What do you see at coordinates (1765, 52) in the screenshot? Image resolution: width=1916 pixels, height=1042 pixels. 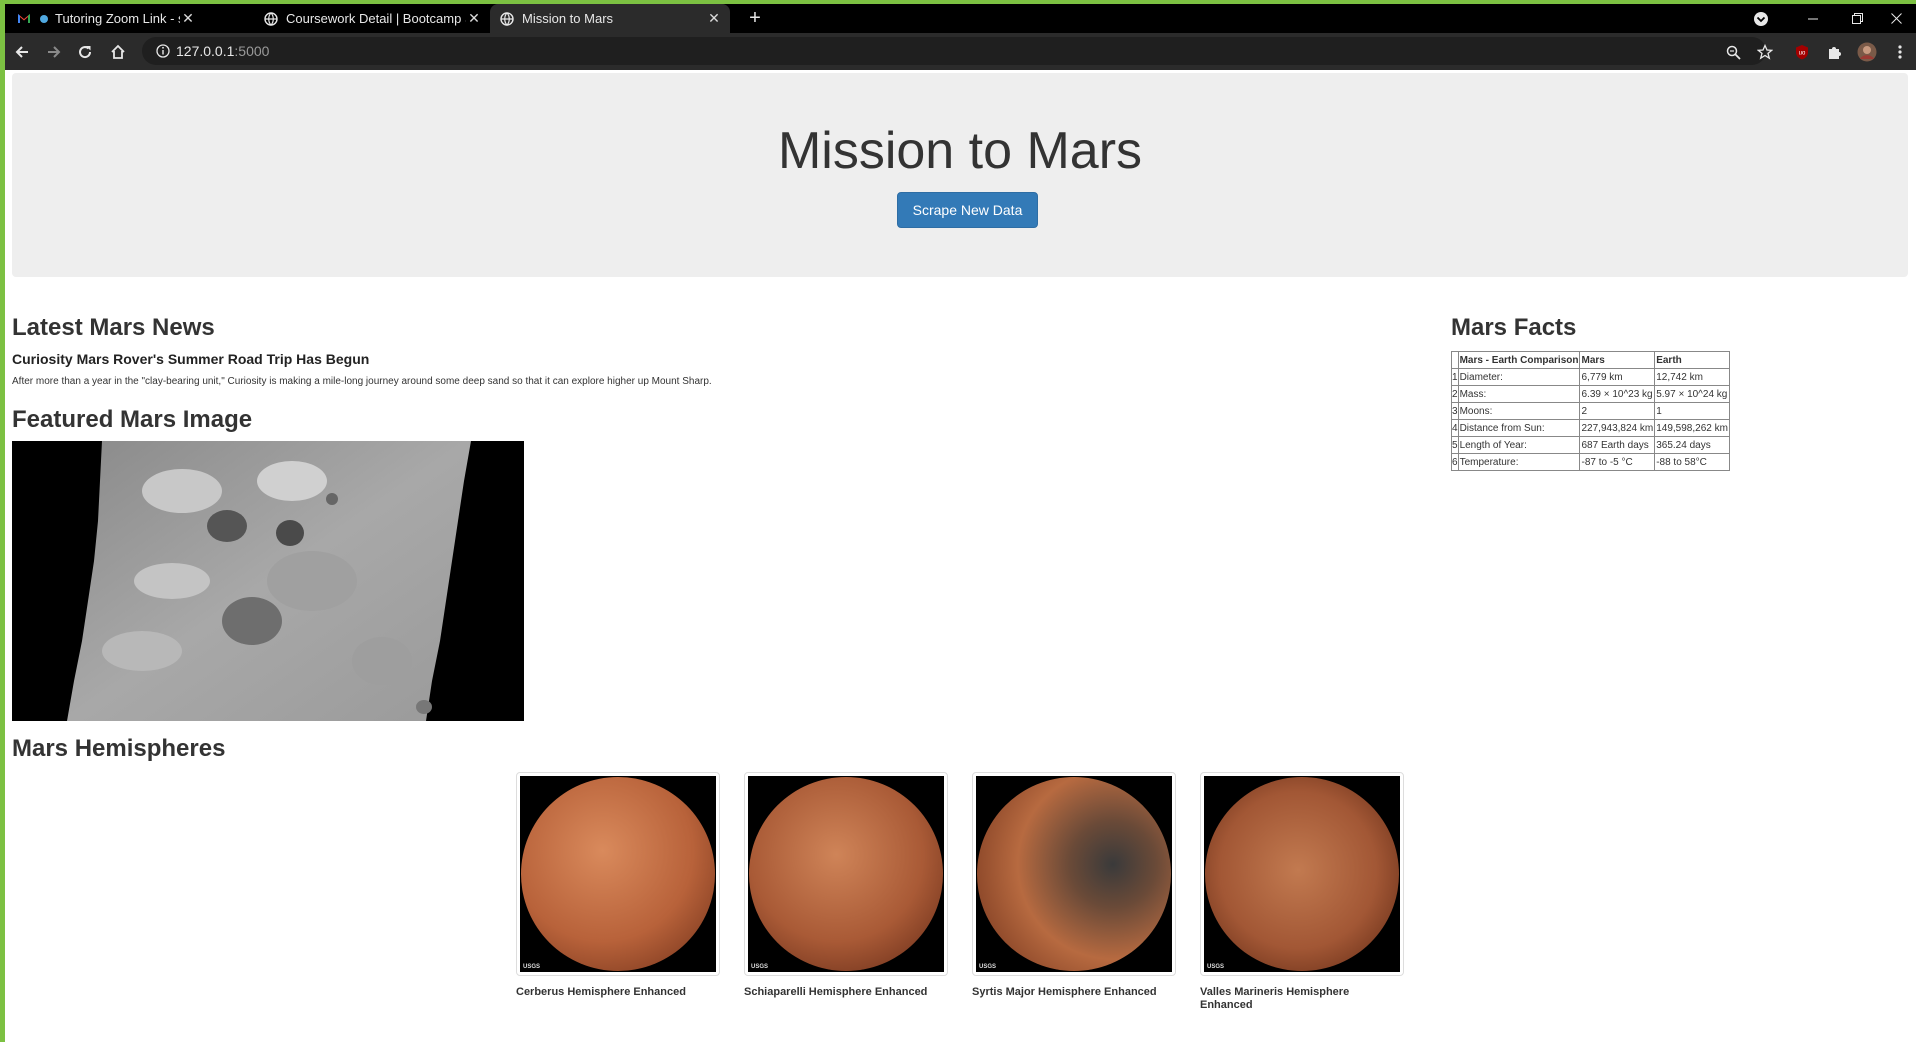 I see `bookmark-star-icon` at bounding box center [1765, 52].